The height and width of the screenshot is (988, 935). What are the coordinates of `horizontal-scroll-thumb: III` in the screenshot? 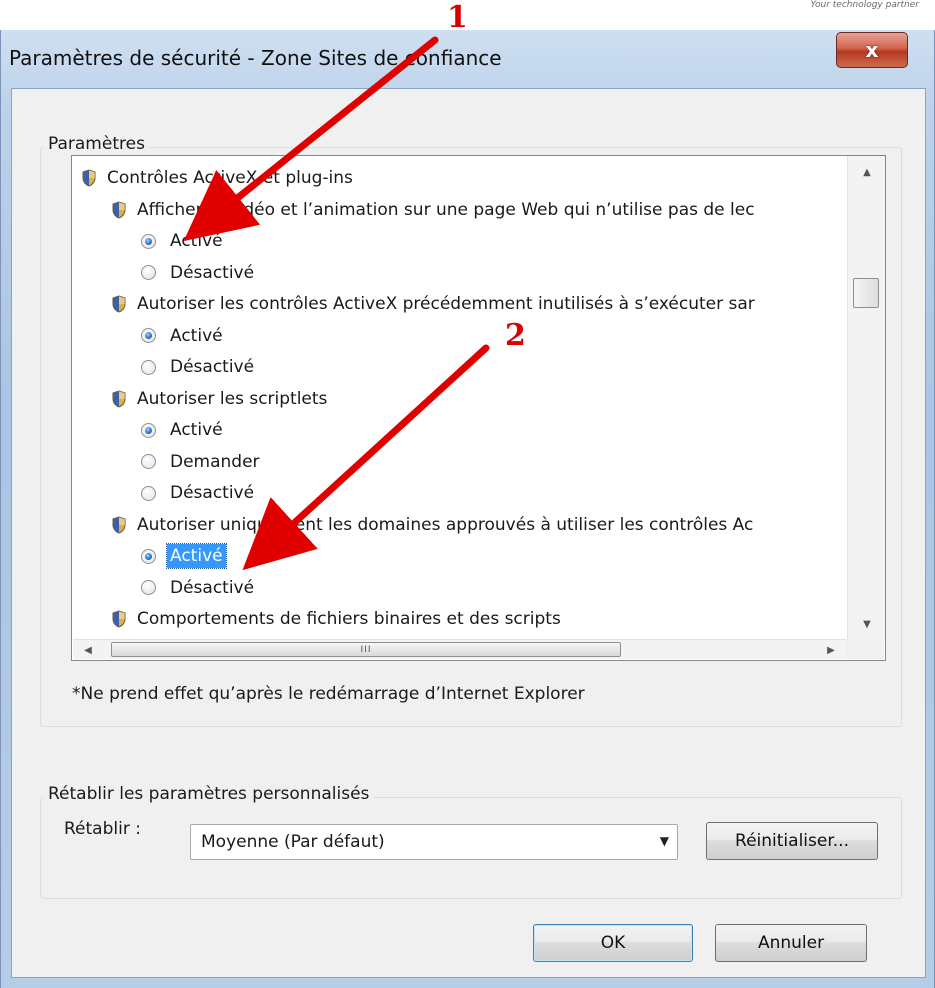 It's located at (366, 649).